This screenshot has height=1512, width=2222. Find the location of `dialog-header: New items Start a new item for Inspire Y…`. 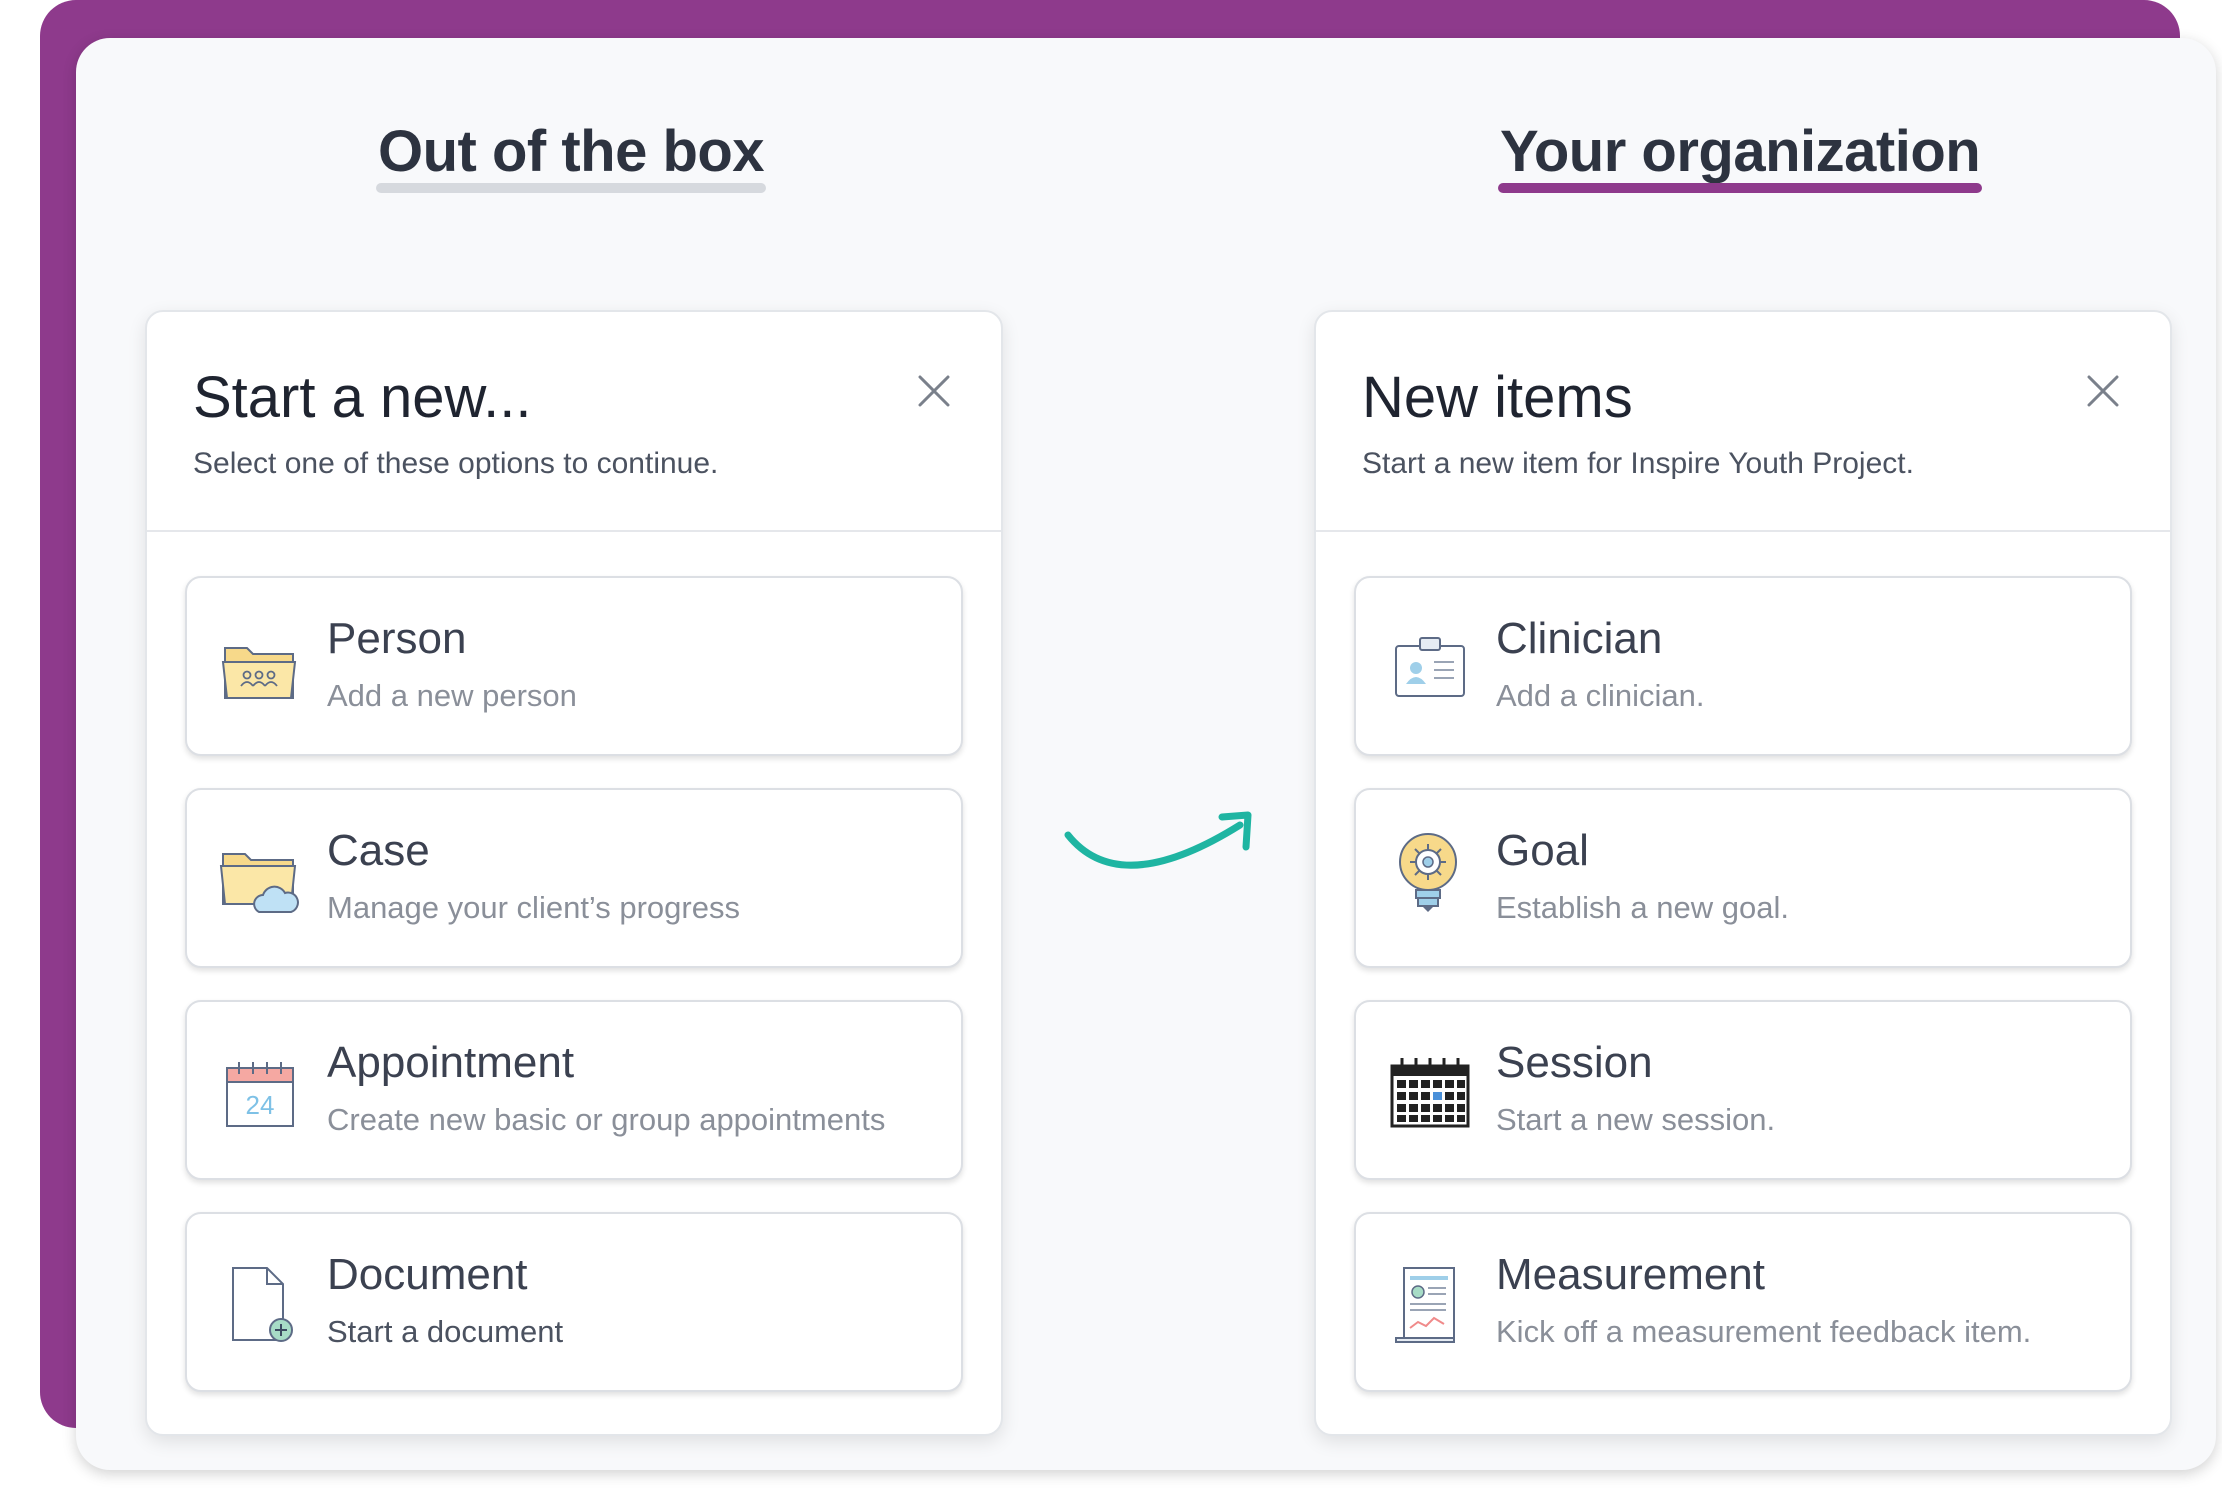

dialog-header: New items Start a new item for Inspire Y… is located at coordinates (1743, 422).